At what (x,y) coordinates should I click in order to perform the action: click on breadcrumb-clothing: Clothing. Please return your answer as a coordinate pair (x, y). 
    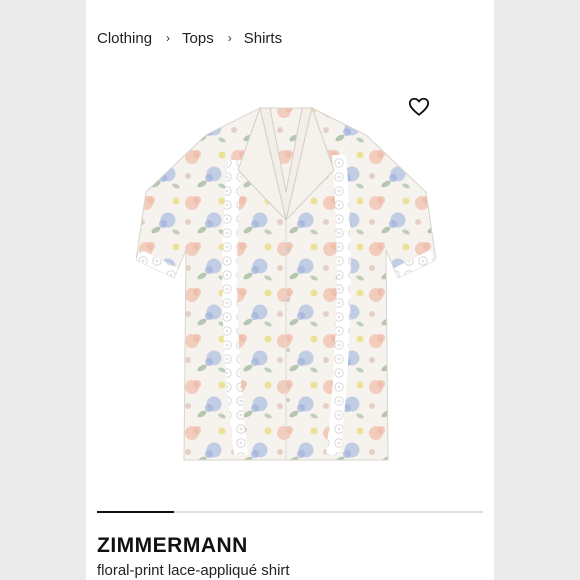
    Looking at the image, I should click on (124, 38).